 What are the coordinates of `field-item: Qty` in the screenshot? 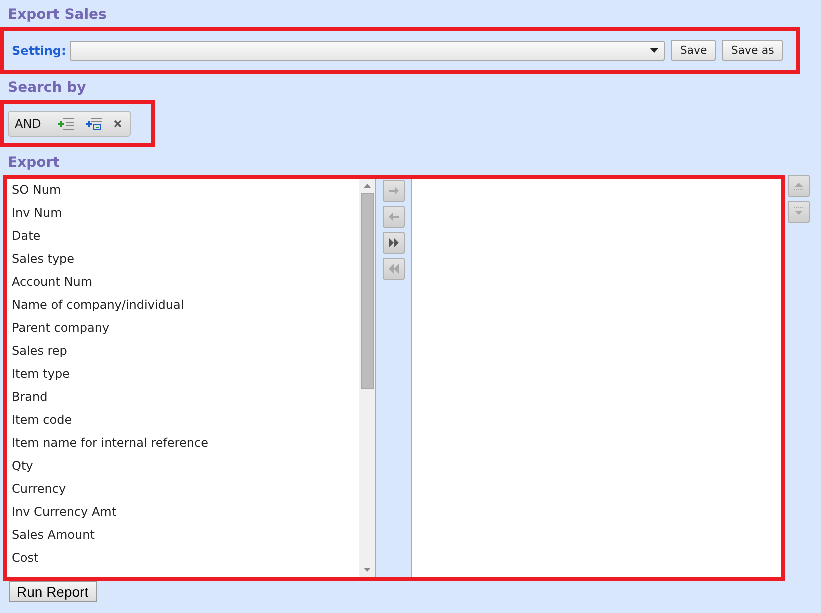 It's located at (183, 466).